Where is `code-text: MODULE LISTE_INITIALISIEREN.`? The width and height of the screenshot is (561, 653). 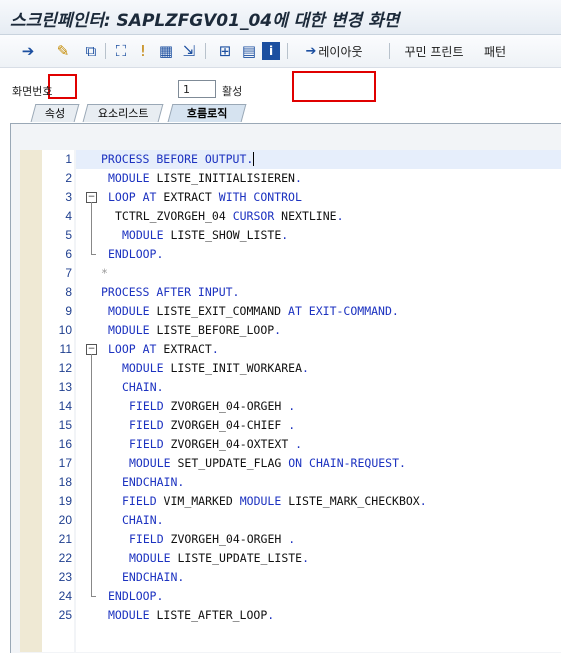
code-text: MODULE LISTE_INITIALISIEREN. is located at coordinates (205, 178).